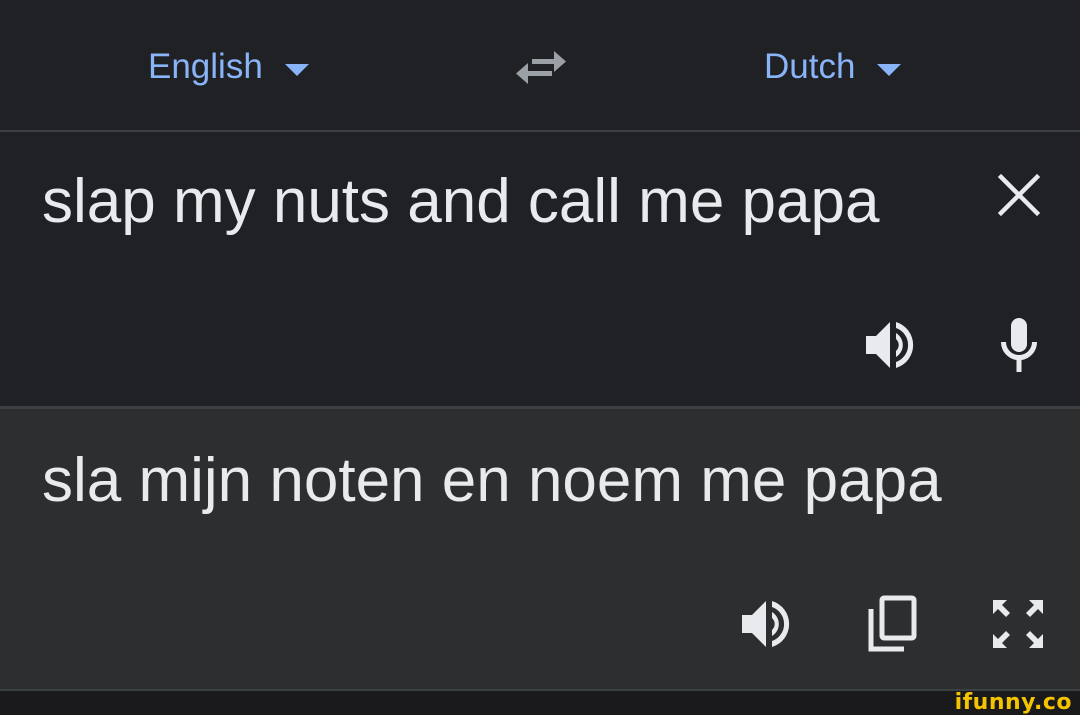 This screenshot has width=1080, height=715. Describe the element at coordinates (492, 480) in the screenshot. I see `translated-text: sla mijn noten en noem me papa` at that location.